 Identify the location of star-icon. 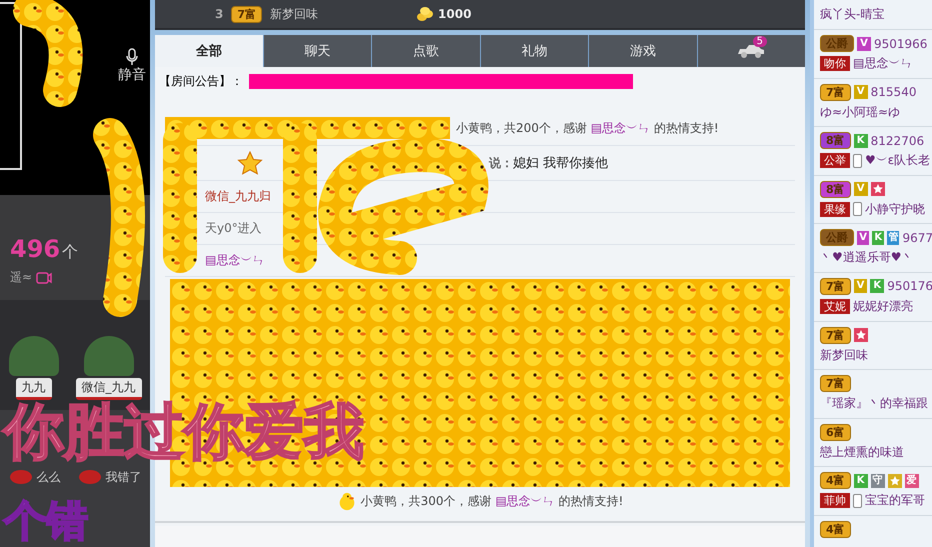
(250, 163).